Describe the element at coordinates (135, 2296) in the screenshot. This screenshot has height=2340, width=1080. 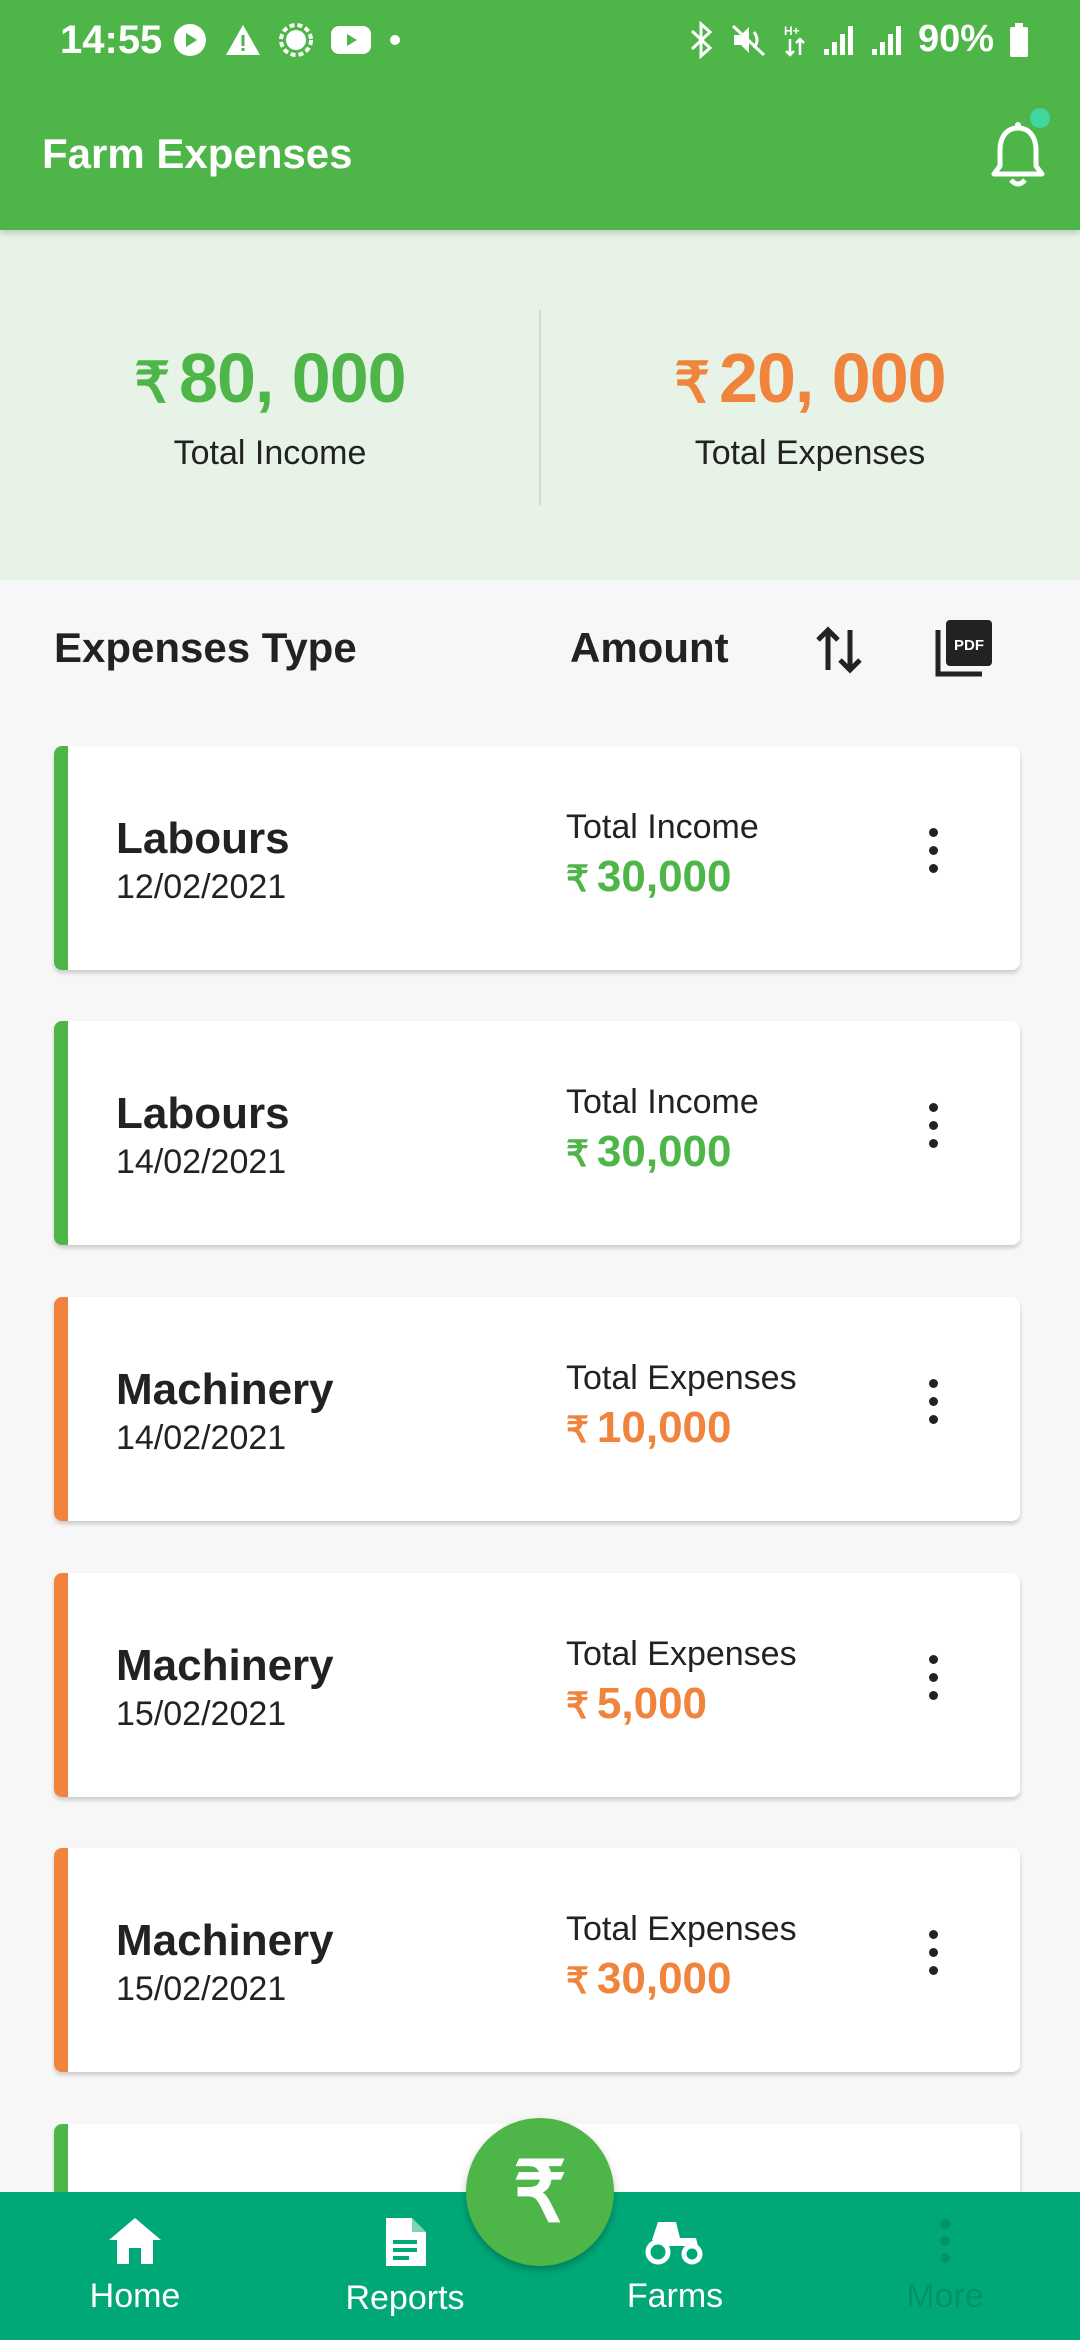
I see `nav-home-label: Home` at that location.